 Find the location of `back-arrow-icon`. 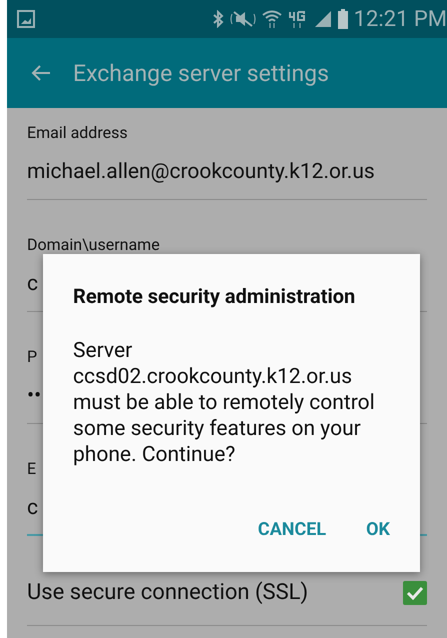

back-arrow-icon is located at coordinates (41, 73).